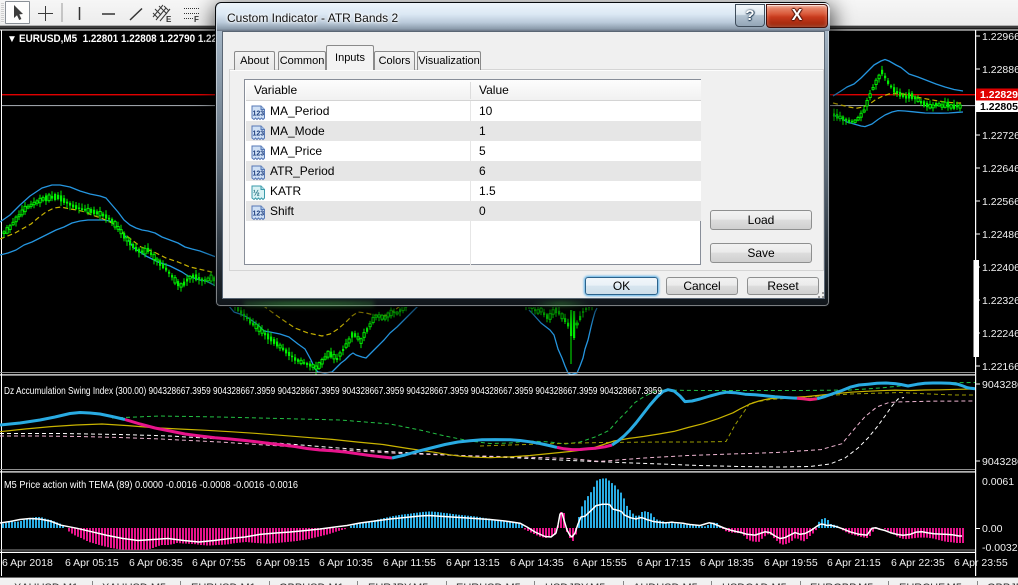 This screenshot has width=1018, height=585. Describe the element at coordinates (1000, 548) in the screenshot. I see `svg-text: -0.0032` at that location.